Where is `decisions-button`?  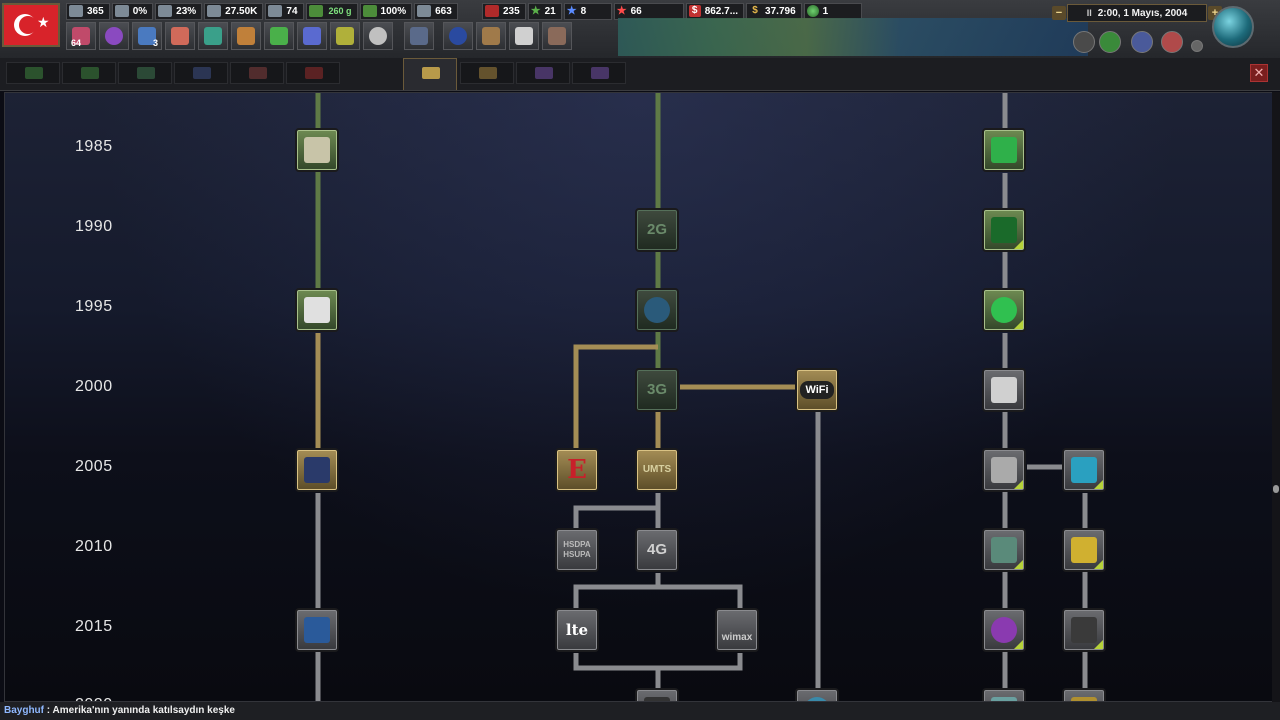
decisions-button is located at coordinates (419, 36).